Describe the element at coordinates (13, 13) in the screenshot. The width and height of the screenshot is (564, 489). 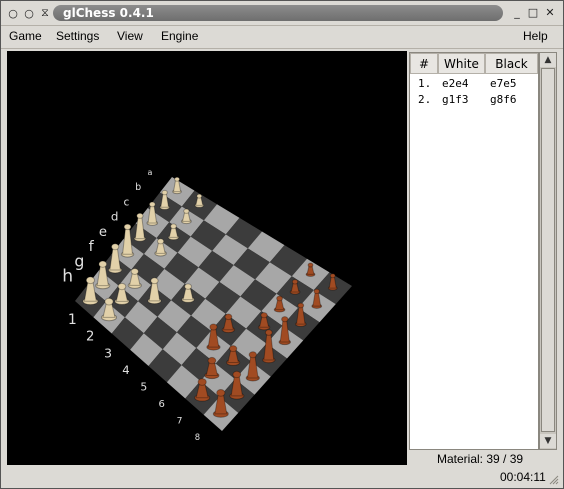
I see `window-menu-icon: ○` at that location.